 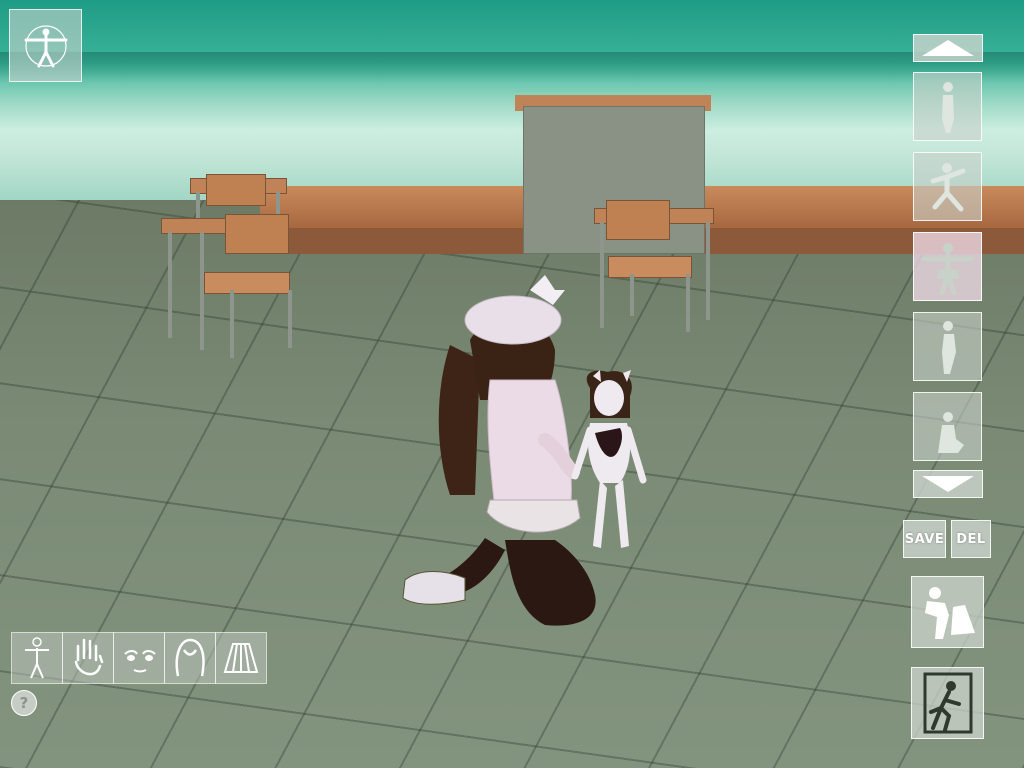 I want to click on running-pose-icon, so click(x=947, y=186).